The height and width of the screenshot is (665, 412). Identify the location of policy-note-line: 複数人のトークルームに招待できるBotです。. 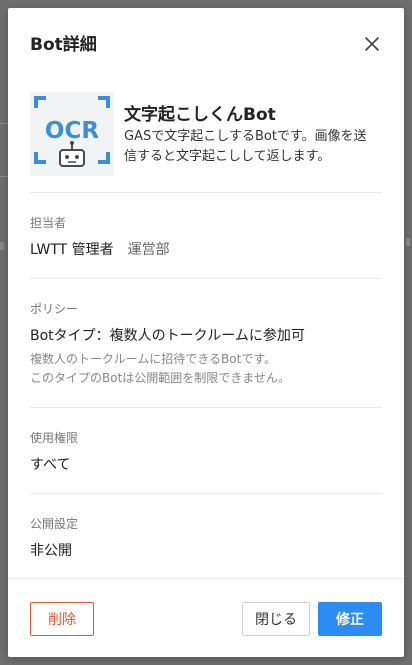
(153, 359).